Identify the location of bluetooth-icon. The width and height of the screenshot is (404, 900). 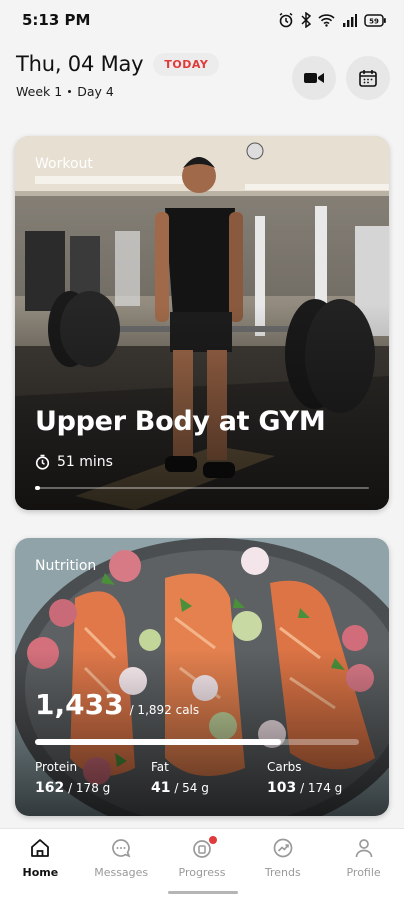
(306, 20).